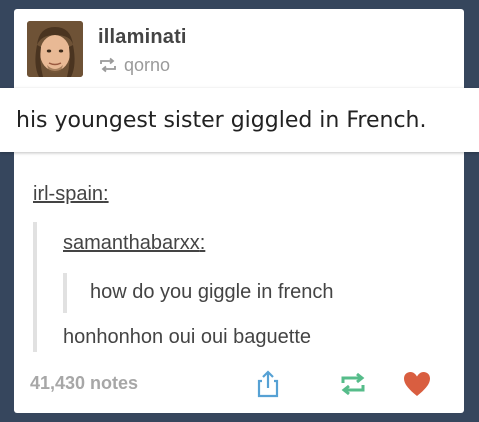 This screenshot has height=422, width=479. I want to click on notes-count: 41,430 notes, so click(84, 383).